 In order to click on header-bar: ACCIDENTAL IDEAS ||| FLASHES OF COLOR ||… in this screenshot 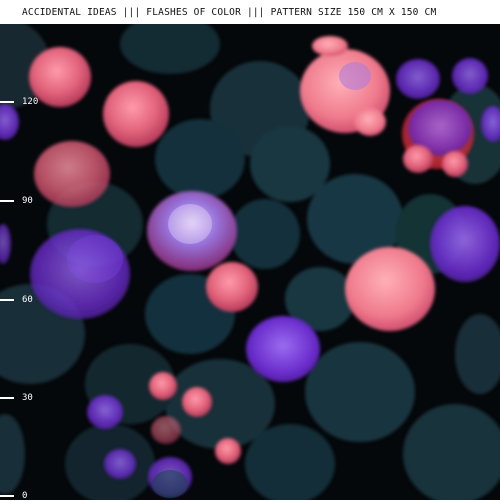, I will do `click(250, 12)`.